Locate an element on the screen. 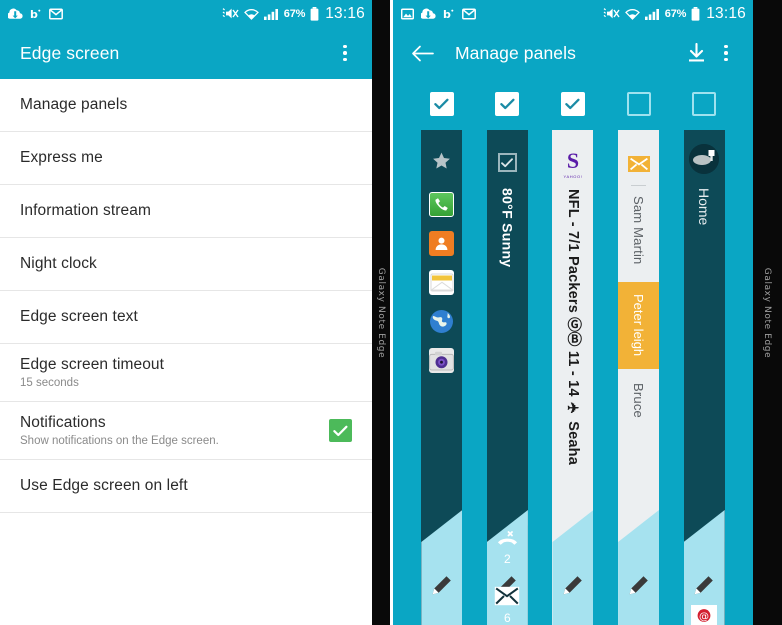  list-item-title: Express me is located at coordinates (61, 157).